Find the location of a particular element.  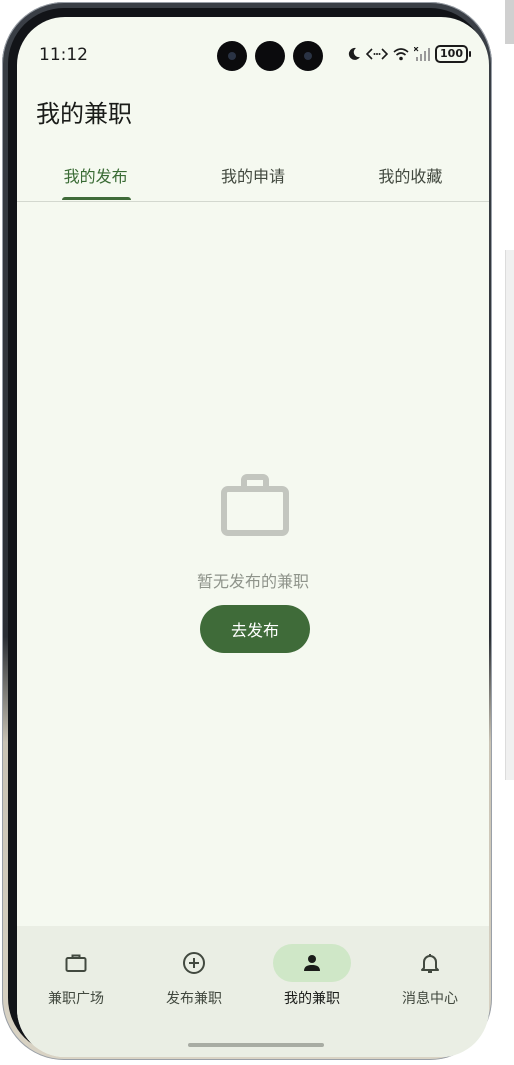

battery-icon: 100 is located at coordinates (453, 54).